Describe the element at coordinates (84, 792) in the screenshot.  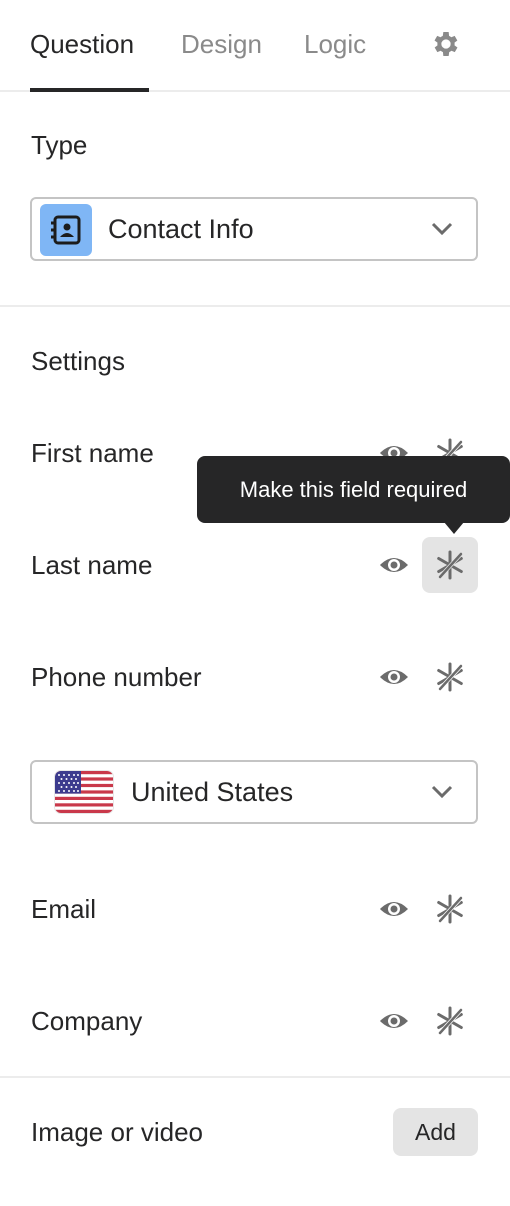
I see `us-flag-icon` at that location.